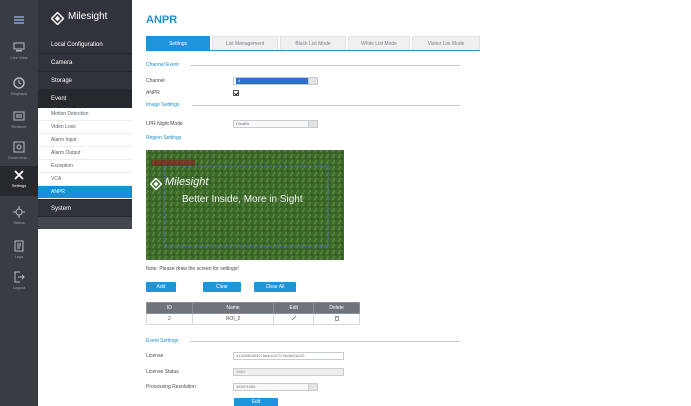 The width and height of the screenshot is (691, 406). What do you see at coordinates (163, 105) in the screenshot?
I see `section-title: Image Settings` at bounding box center [163, 105].